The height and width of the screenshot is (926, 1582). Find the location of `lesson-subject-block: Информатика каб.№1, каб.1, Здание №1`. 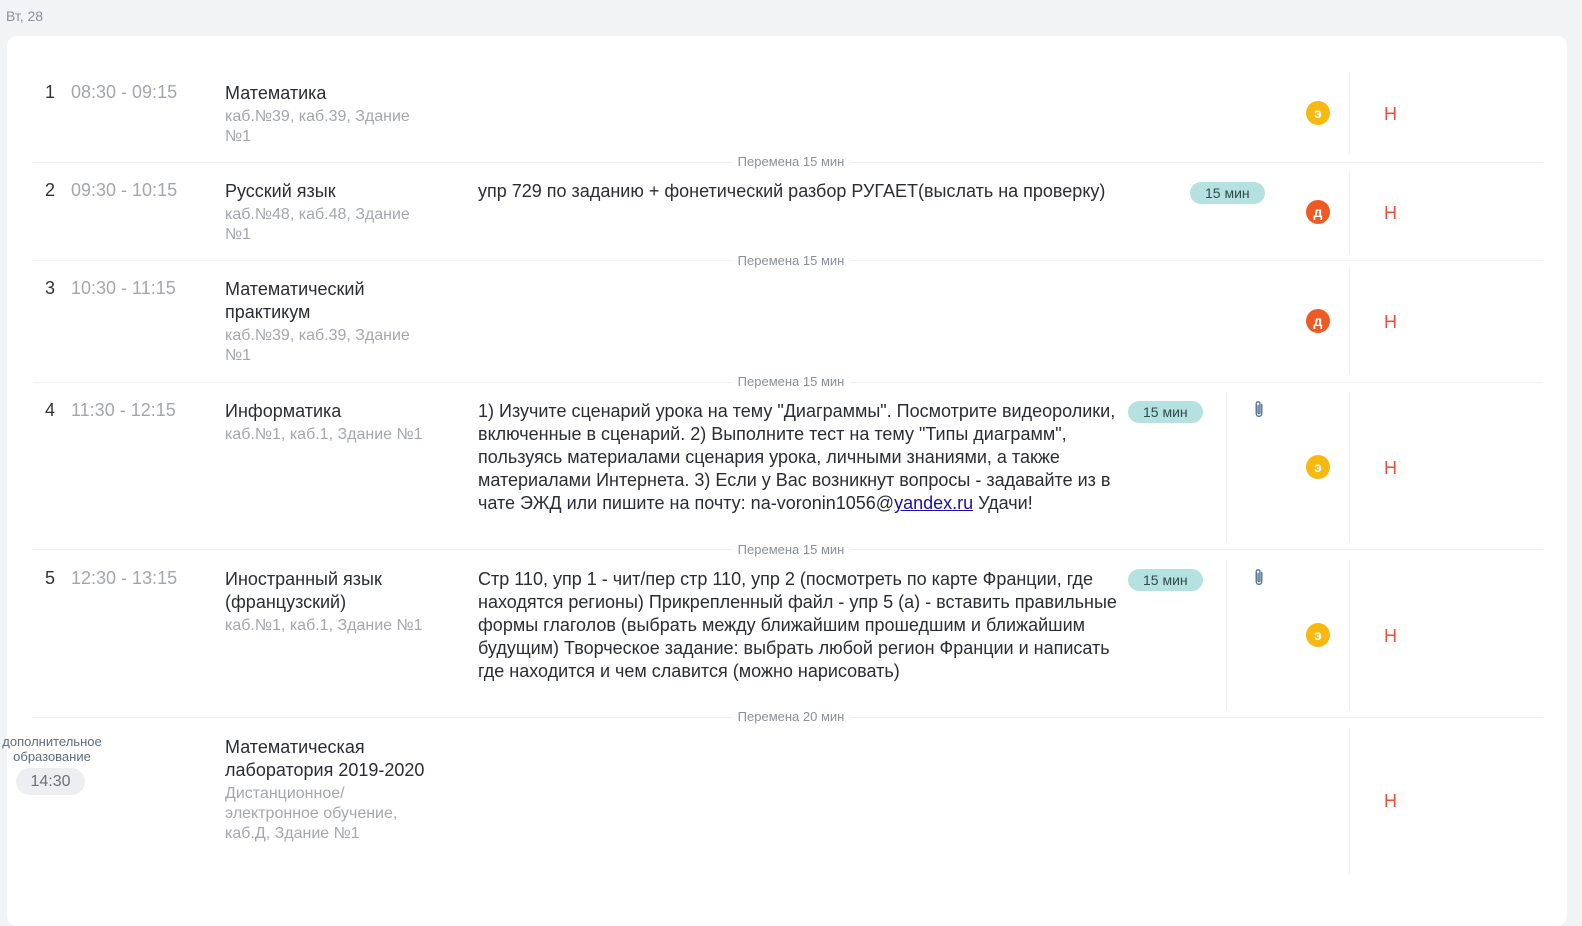

lesson-subject-block: Информатика каб.№1, каб.1, Здание №1 is located at coordinates (332, 422).